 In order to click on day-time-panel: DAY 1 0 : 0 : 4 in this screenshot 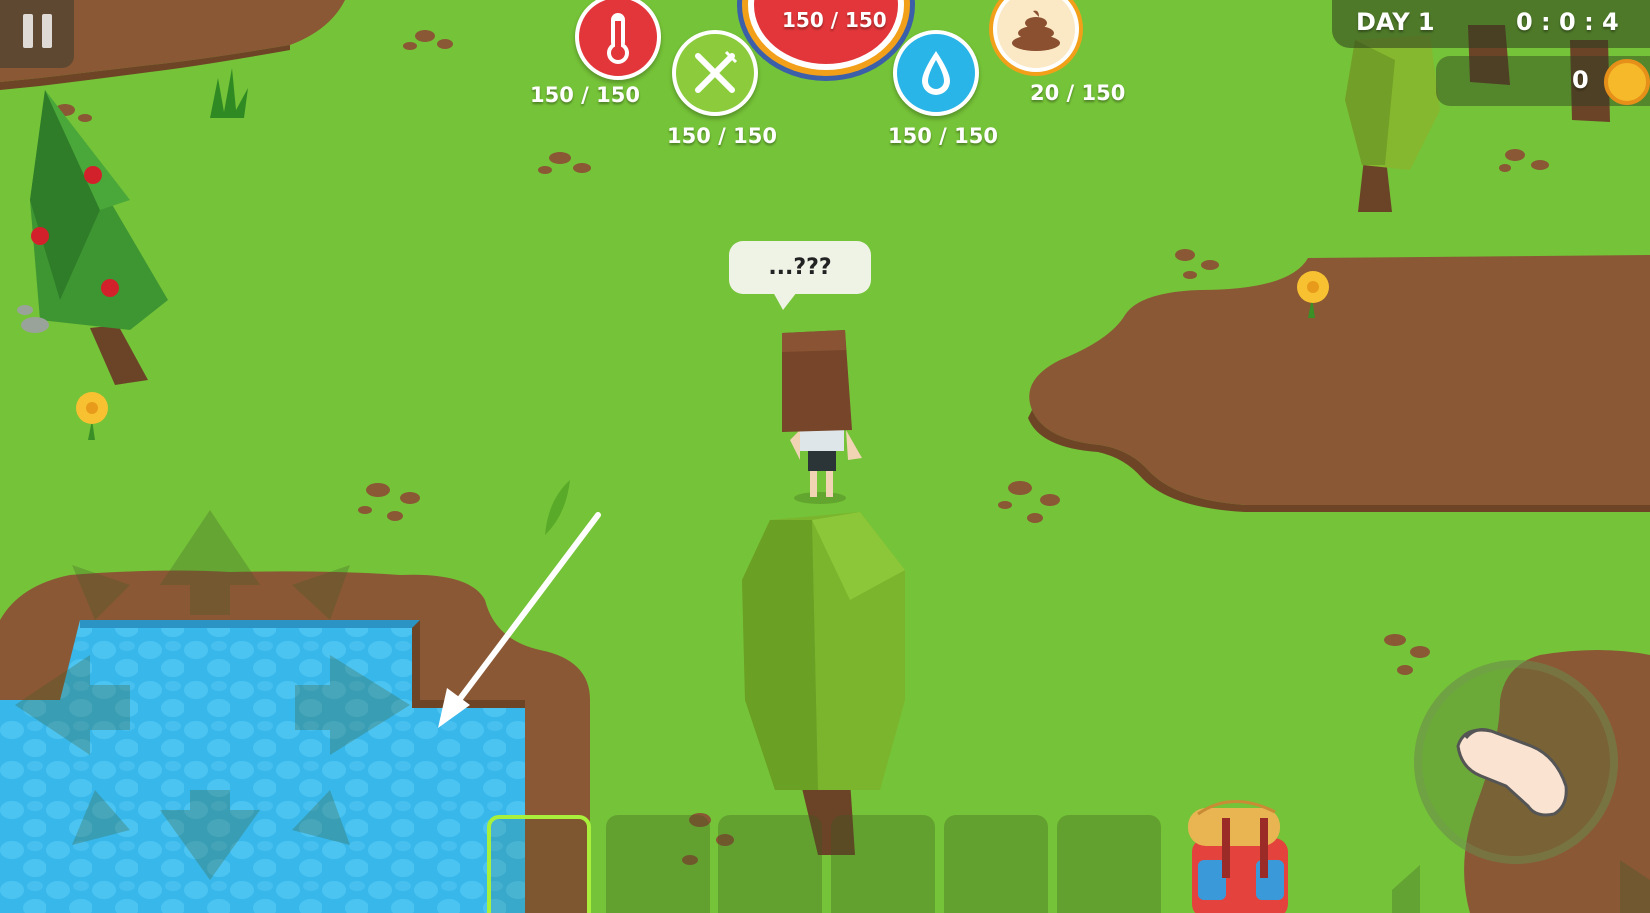, I will do `click(1491, 24)`.